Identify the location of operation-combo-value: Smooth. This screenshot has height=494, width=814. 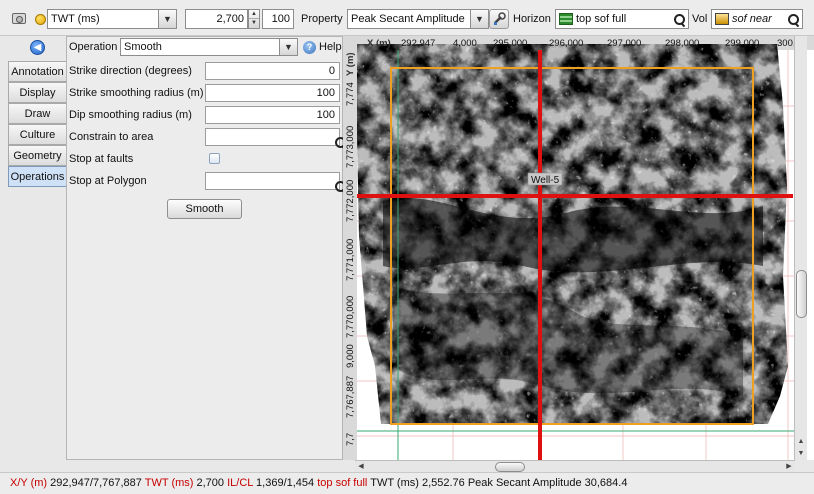
(143, 47).